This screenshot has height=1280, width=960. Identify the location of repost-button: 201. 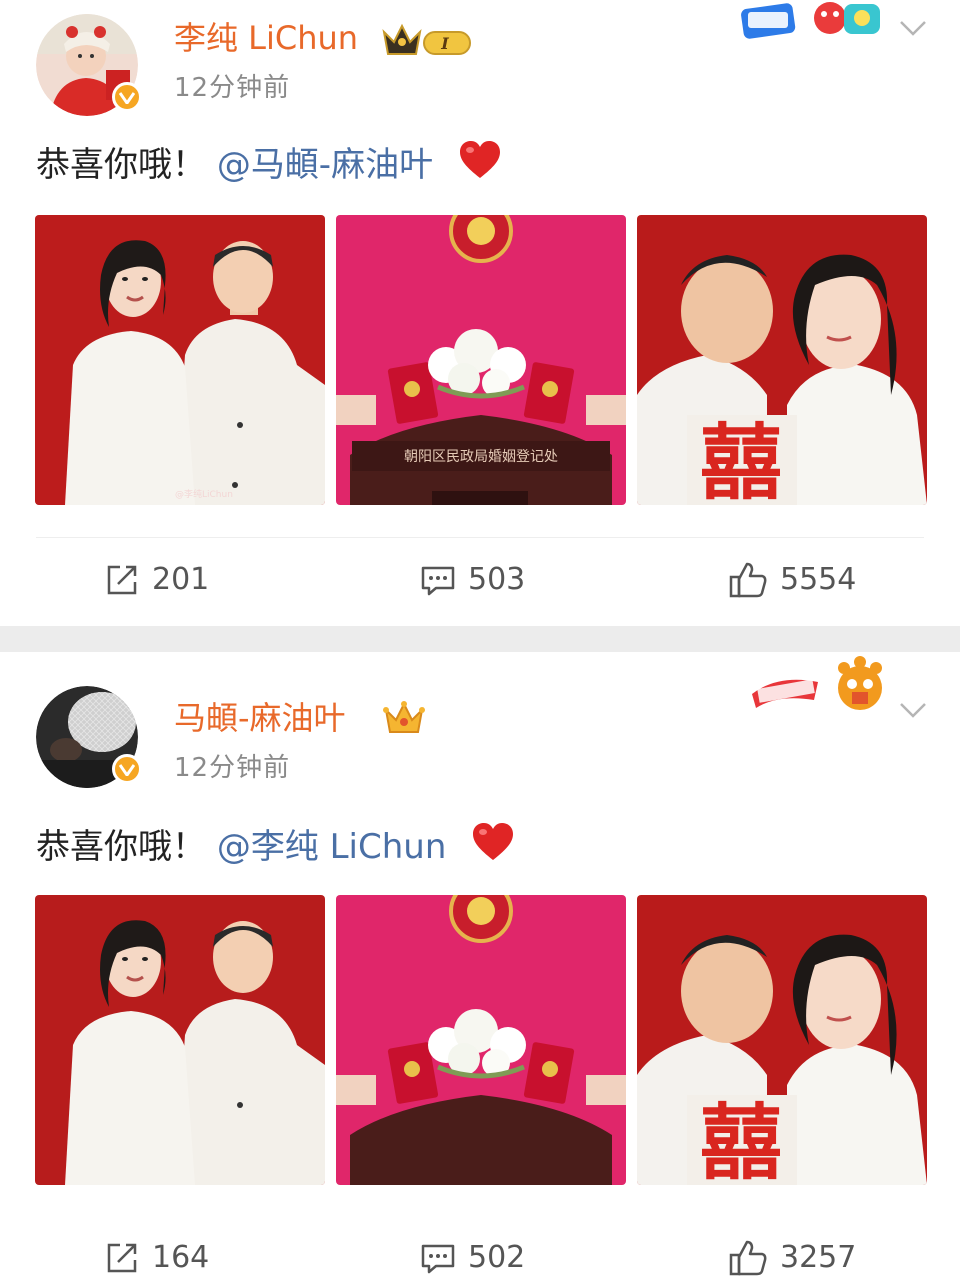
(156, 580).